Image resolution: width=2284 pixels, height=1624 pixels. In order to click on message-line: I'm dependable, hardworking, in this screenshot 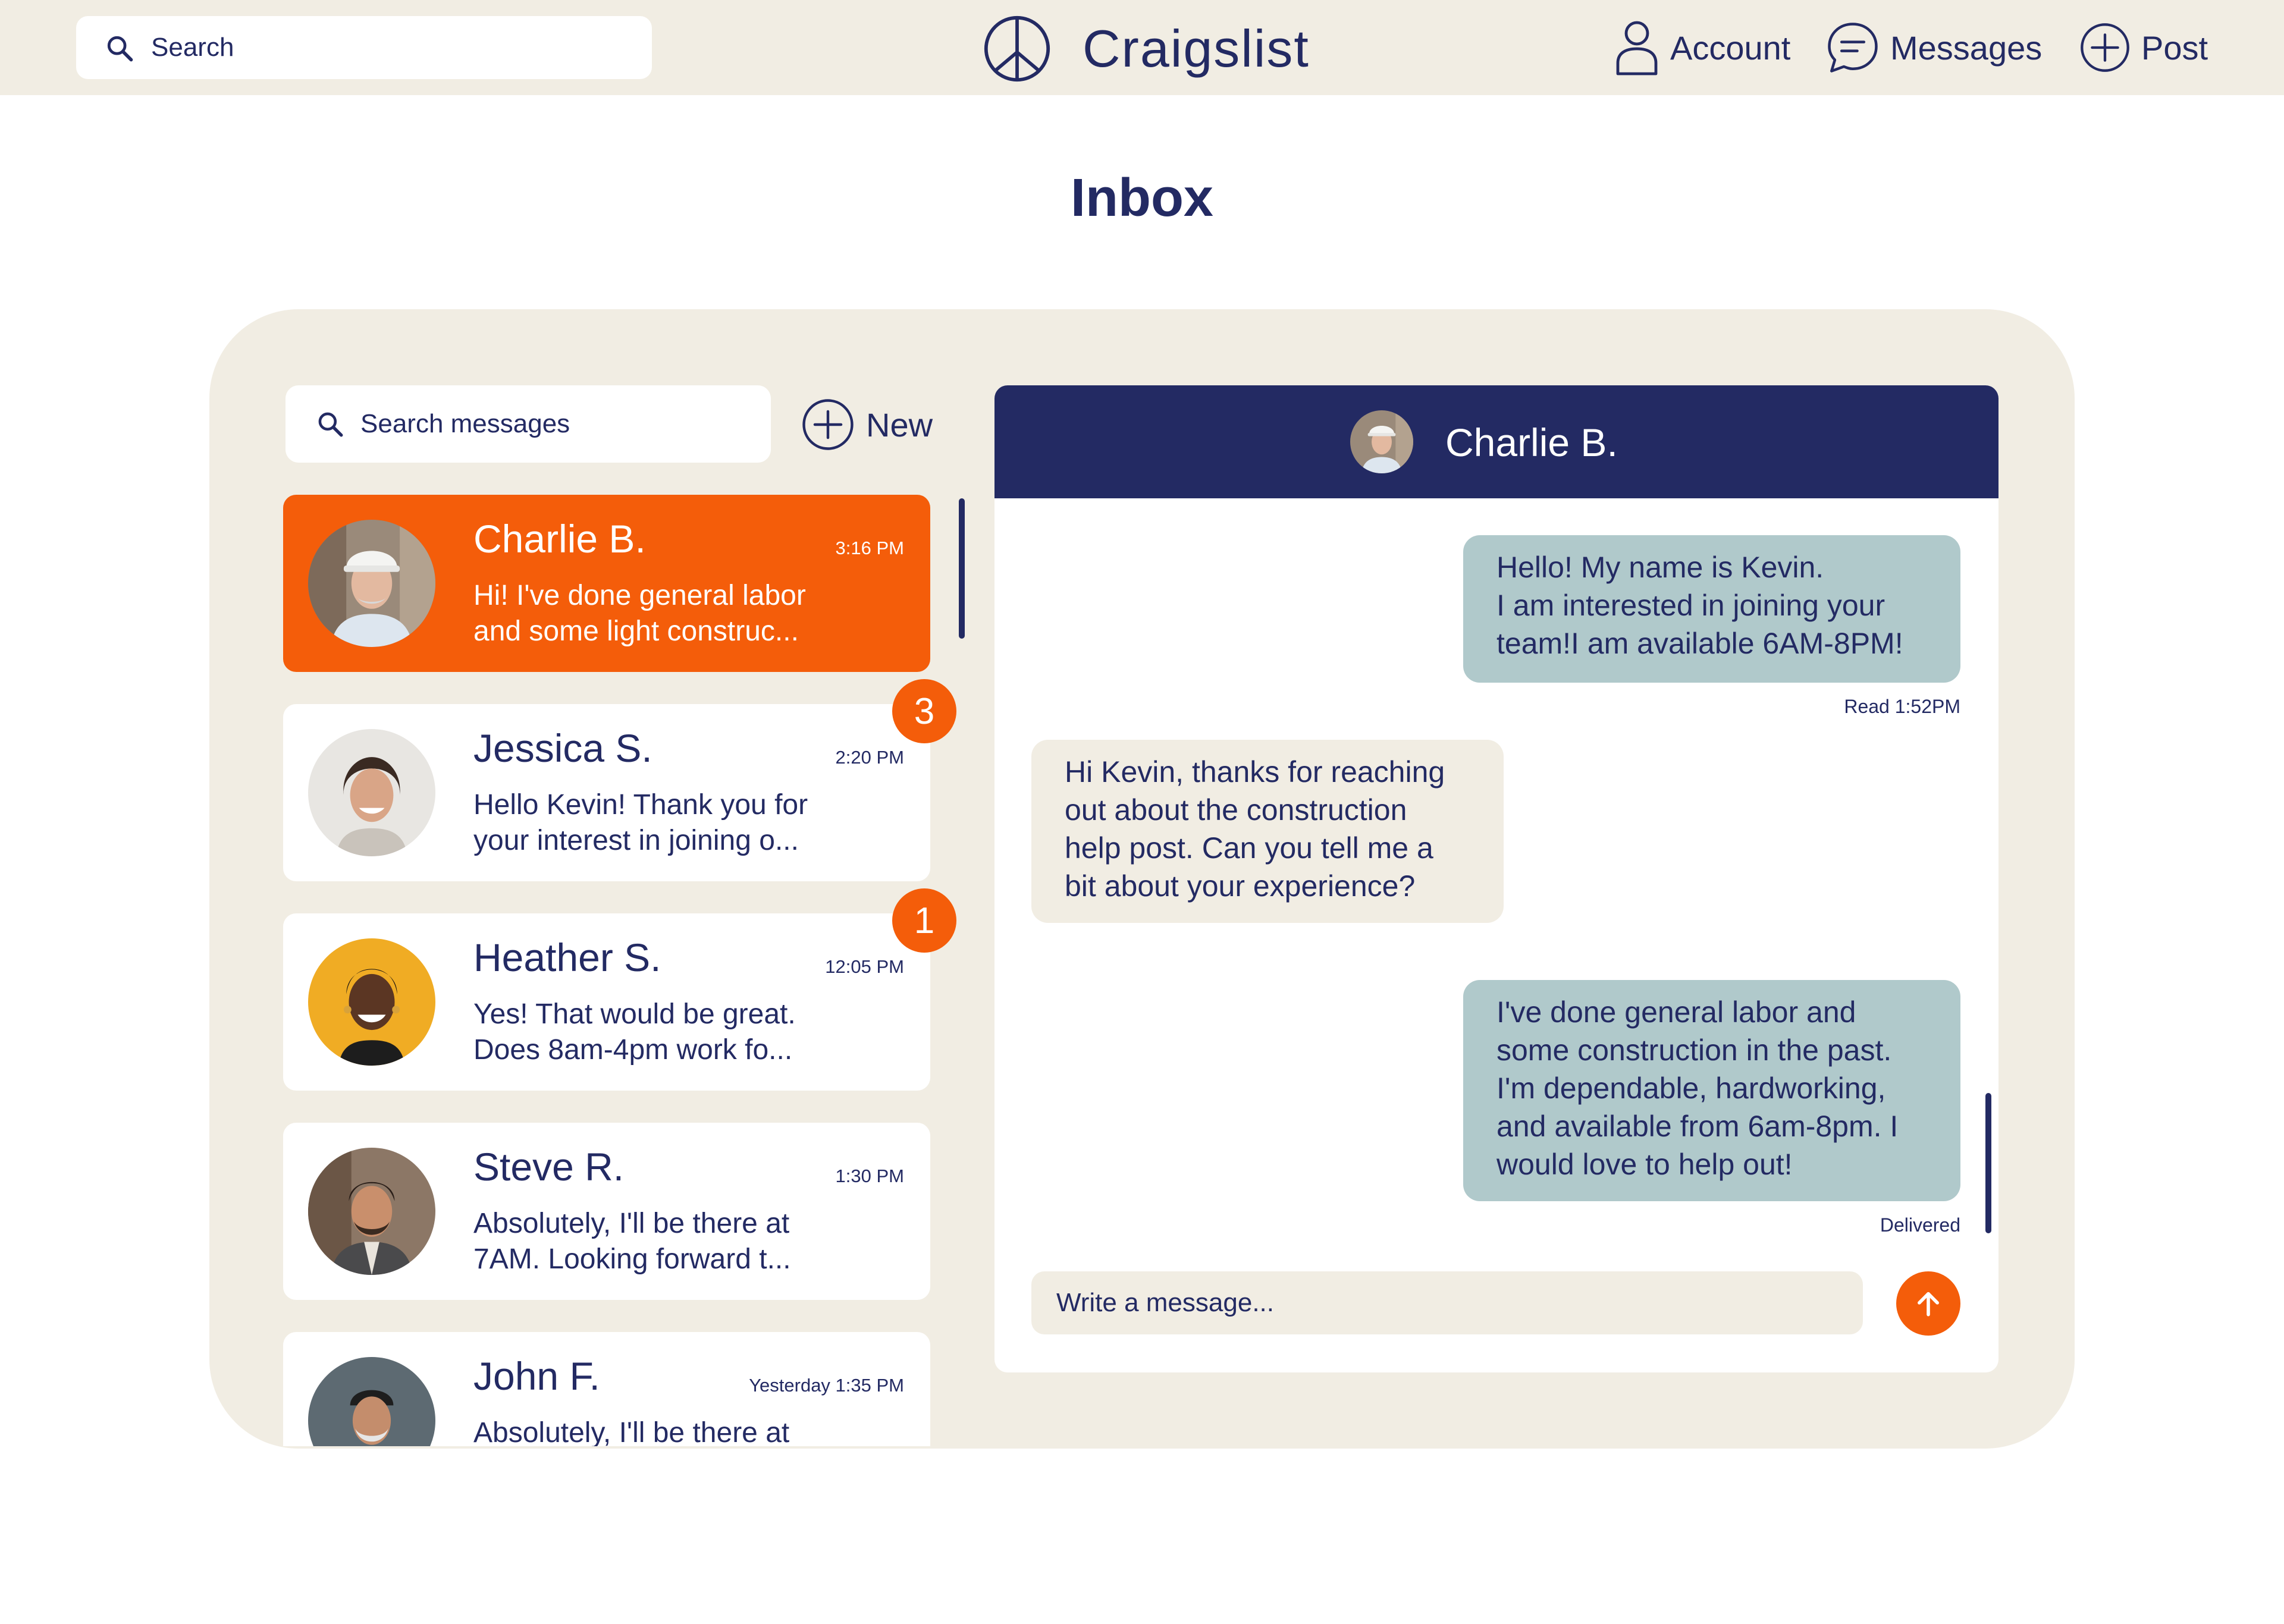, I will do `click(1691, 1088)`.